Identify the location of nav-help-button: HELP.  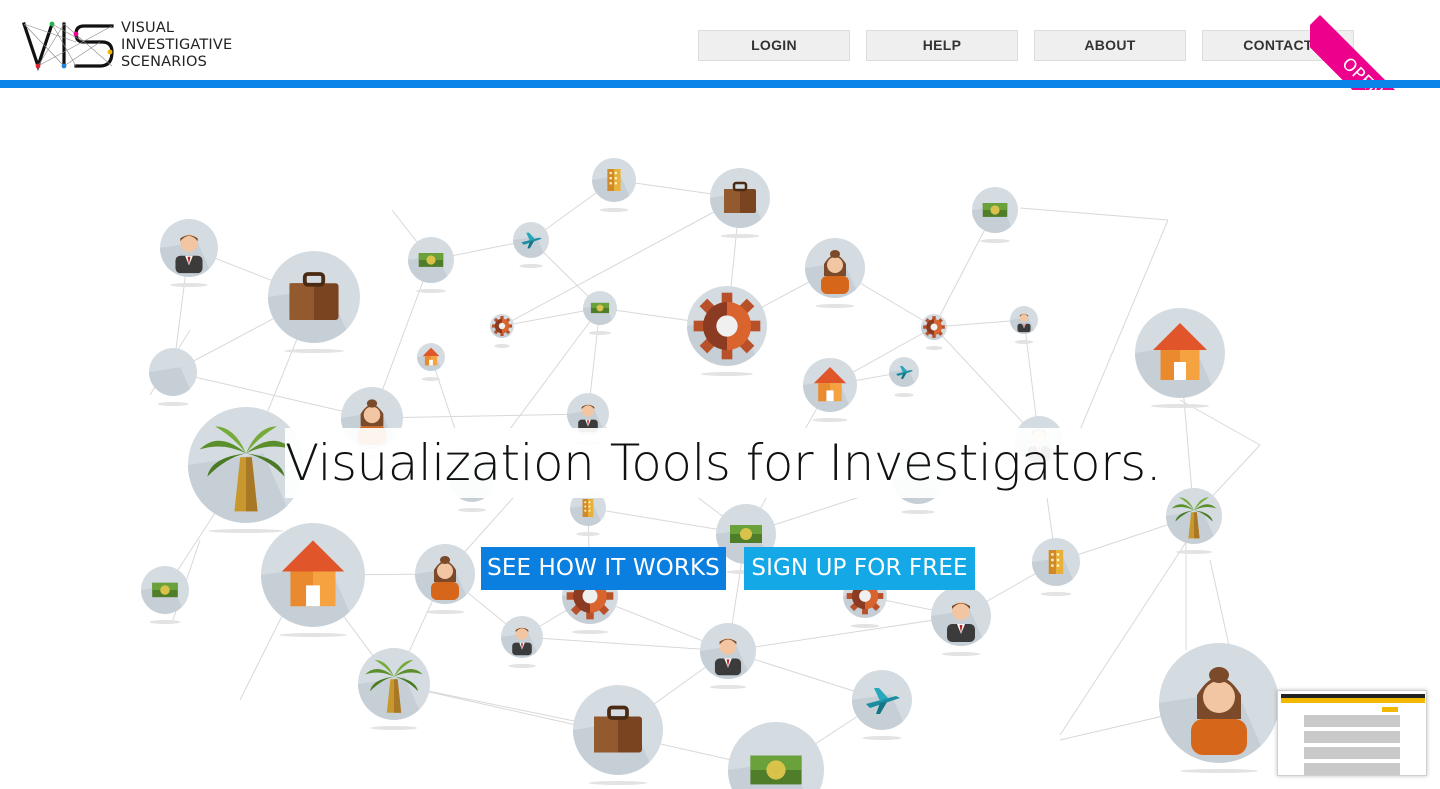
(942, 45).